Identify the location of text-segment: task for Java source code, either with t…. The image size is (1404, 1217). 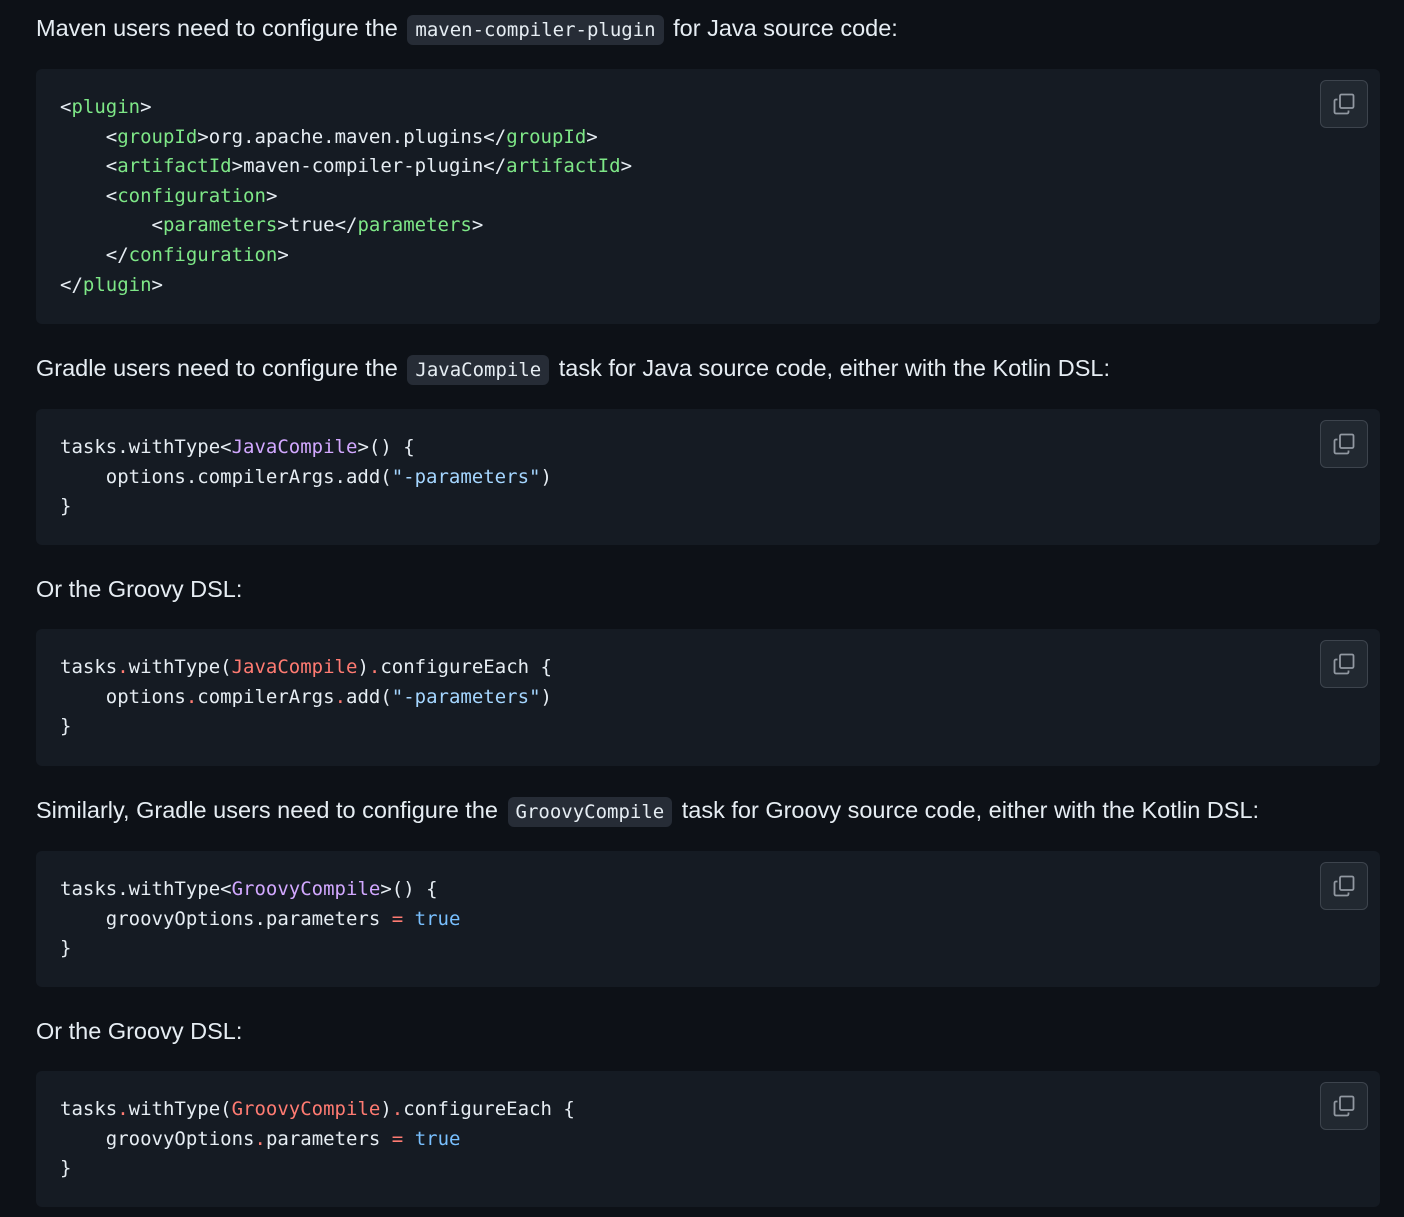
(831, 368).